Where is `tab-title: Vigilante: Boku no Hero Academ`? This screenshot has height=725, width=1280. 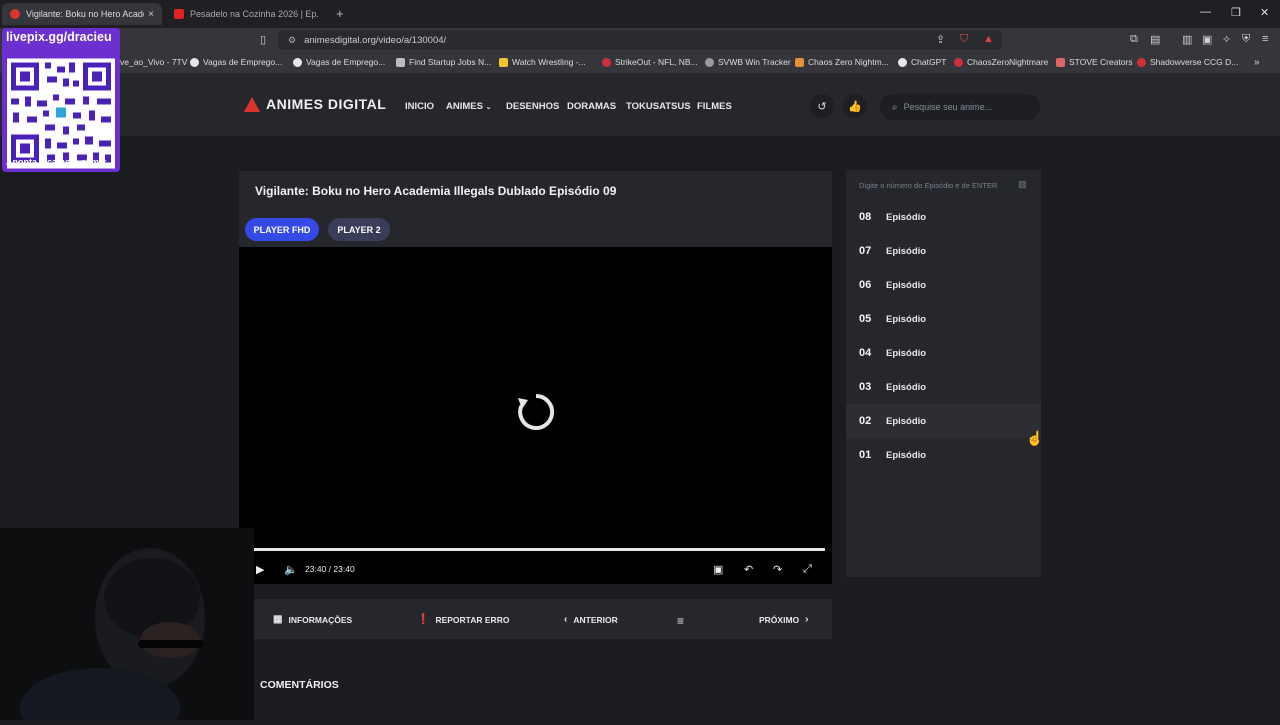 tab-title: Vigilante: Boku no Hero Academ is located at coordinates (85, 14).